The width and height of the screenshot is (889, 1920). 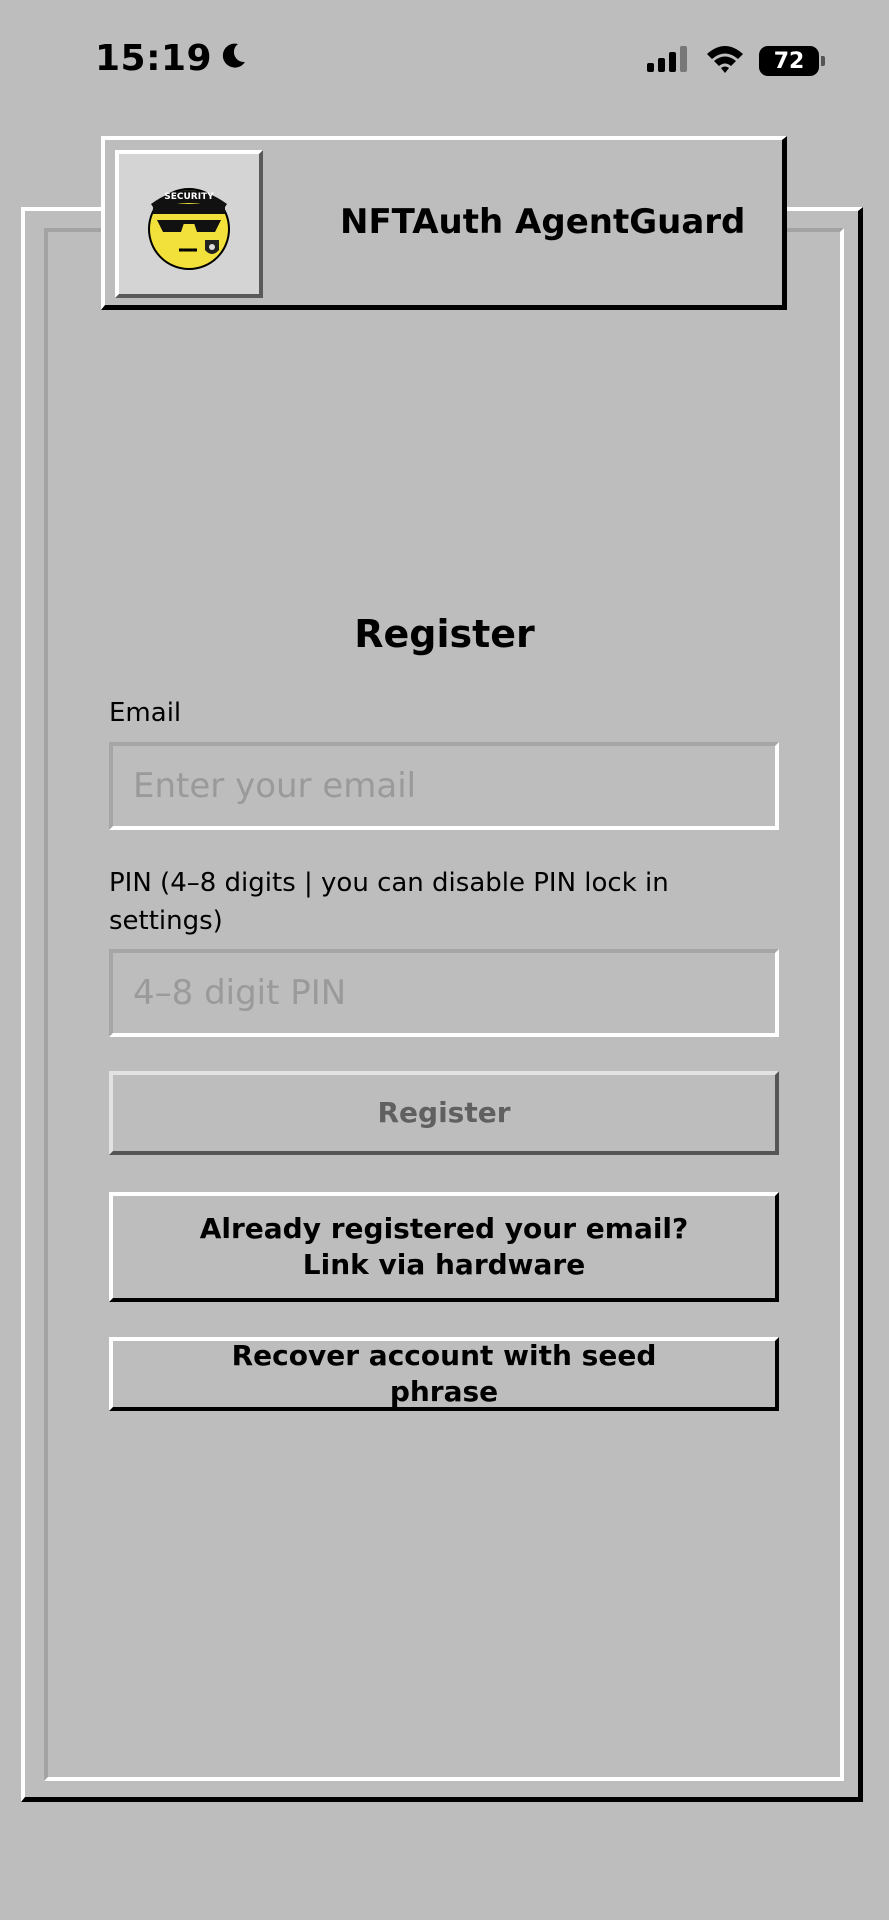 What do you see at coordinates (444, 1374) in the screenshot?
I see `recover-seed-phrase-button: Recover account with seed phrase` at bounding box center [444, 1374].